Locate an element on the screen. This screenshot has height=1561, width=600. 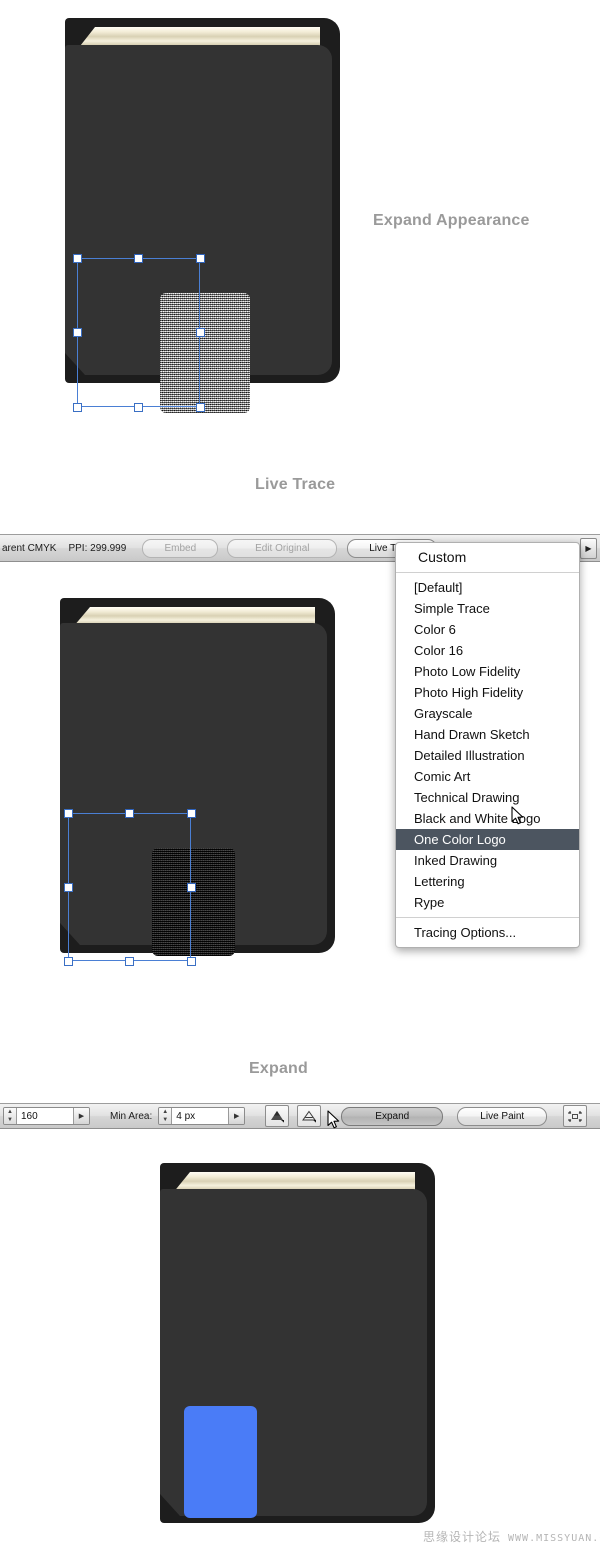
menu-item-simple-trace: Simple Trace is located at coordinates (487, 608).